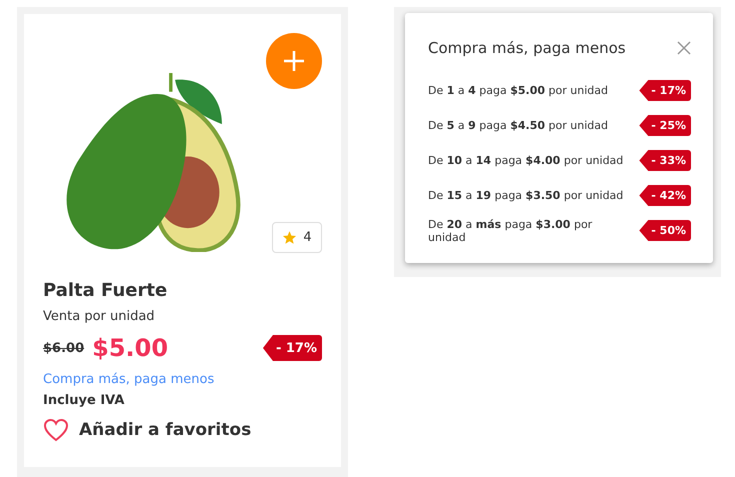 The height and width of the screenshot is (477, 735). Describe the element at coordinates (84, 400) in the screenshot. I see `tax-note: Incluye IVA` at that location.